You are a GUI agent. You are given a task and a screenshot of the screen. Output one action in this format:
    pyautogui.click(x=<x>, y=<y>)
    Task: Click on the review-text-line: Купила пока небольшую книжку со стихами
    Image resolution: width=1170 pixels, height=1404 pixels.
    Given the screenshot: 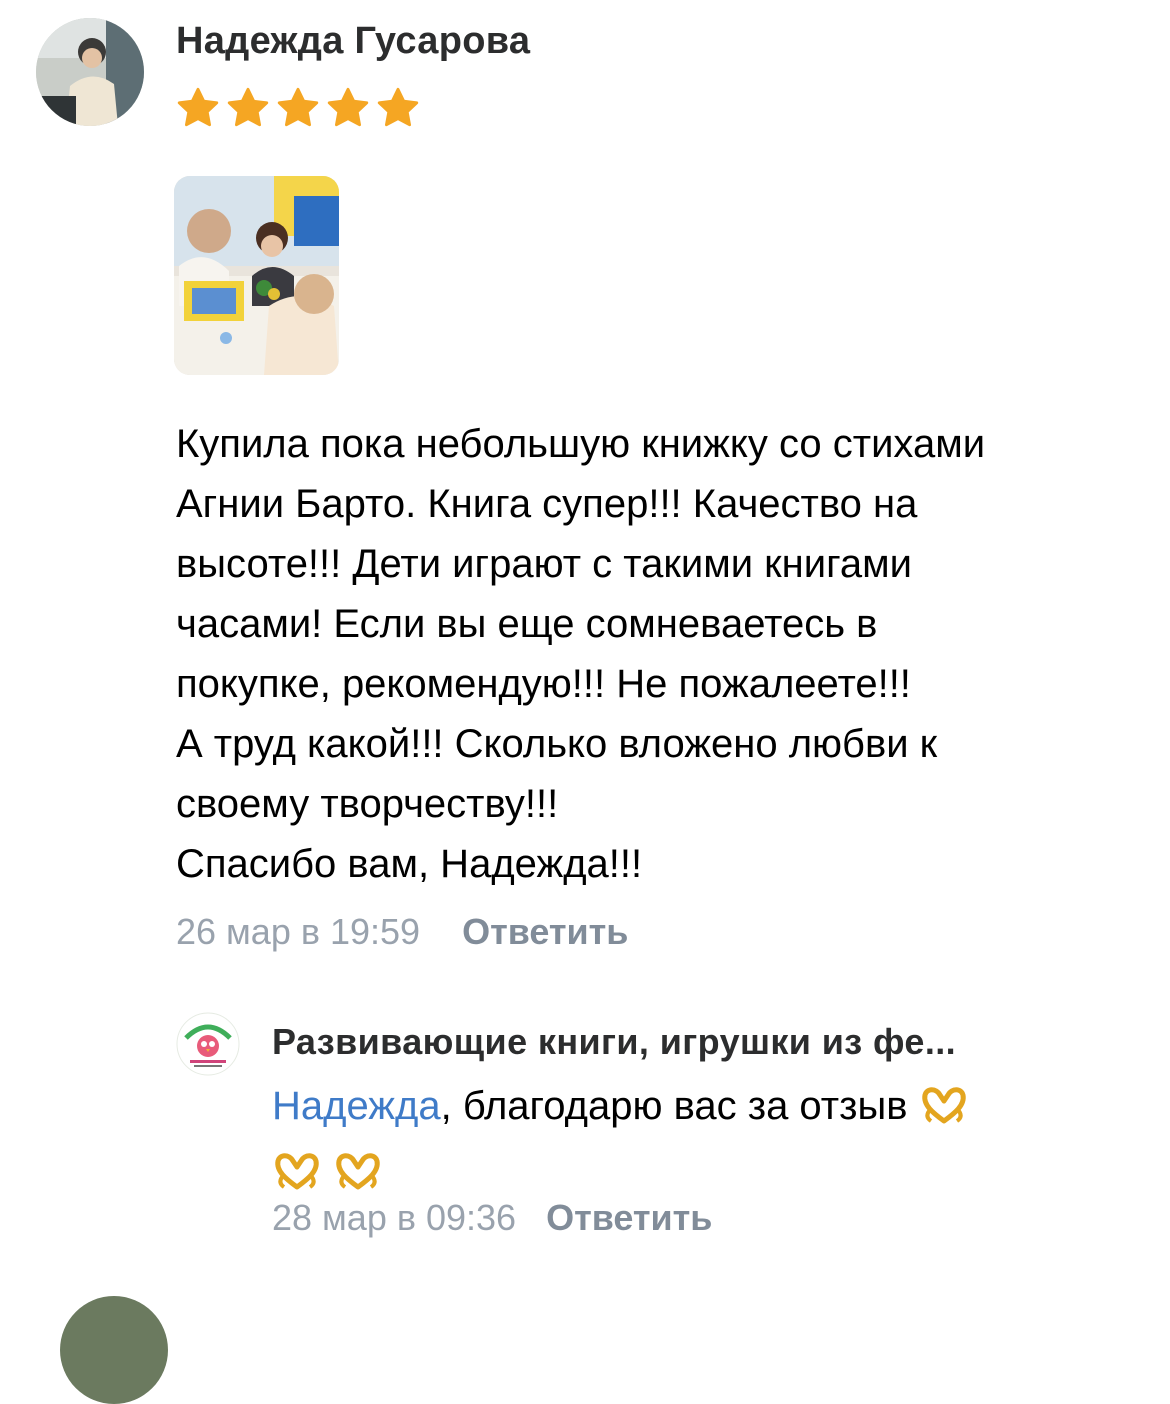 What is the action you would take?
    pyautogui.click(x=581, y=444)
    